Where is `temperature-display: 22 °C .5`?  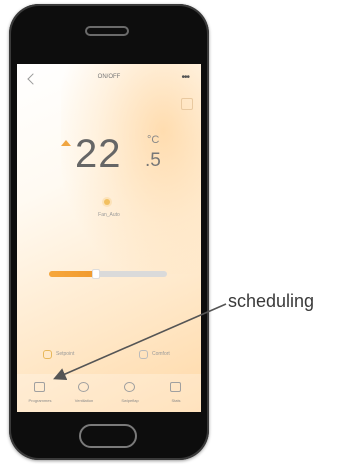
temperature-display: 22 °C .5 is located at coordinates (117, 157).